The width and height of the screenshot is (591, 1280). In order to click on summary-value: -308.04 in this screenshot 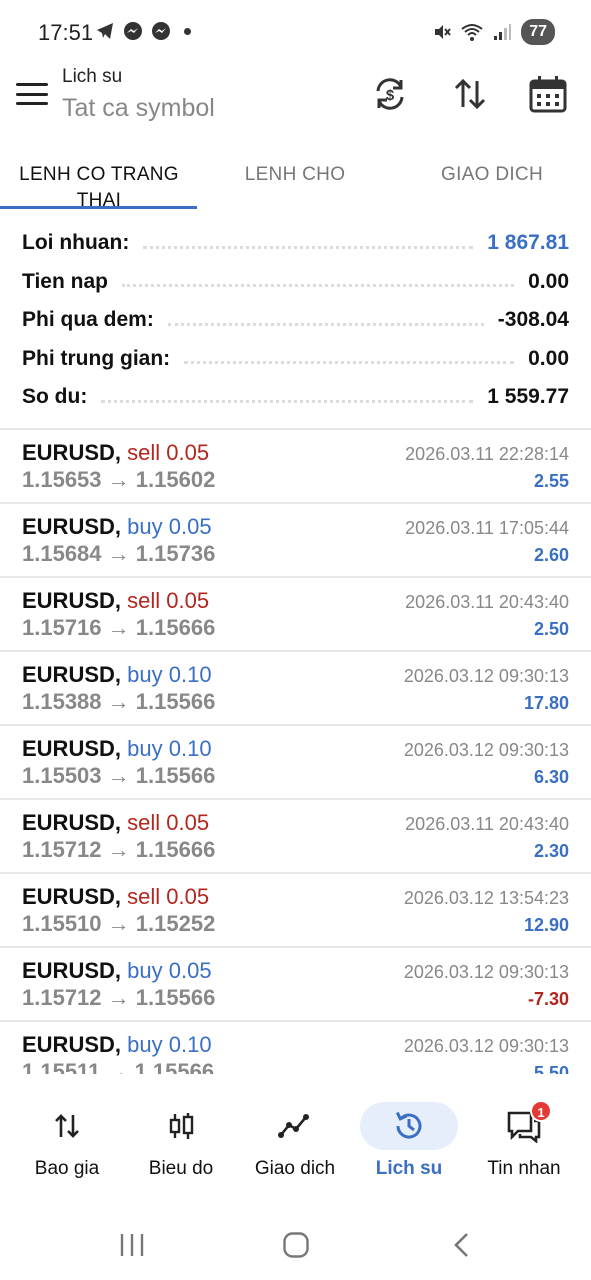, I will do `click(533, 320)`.